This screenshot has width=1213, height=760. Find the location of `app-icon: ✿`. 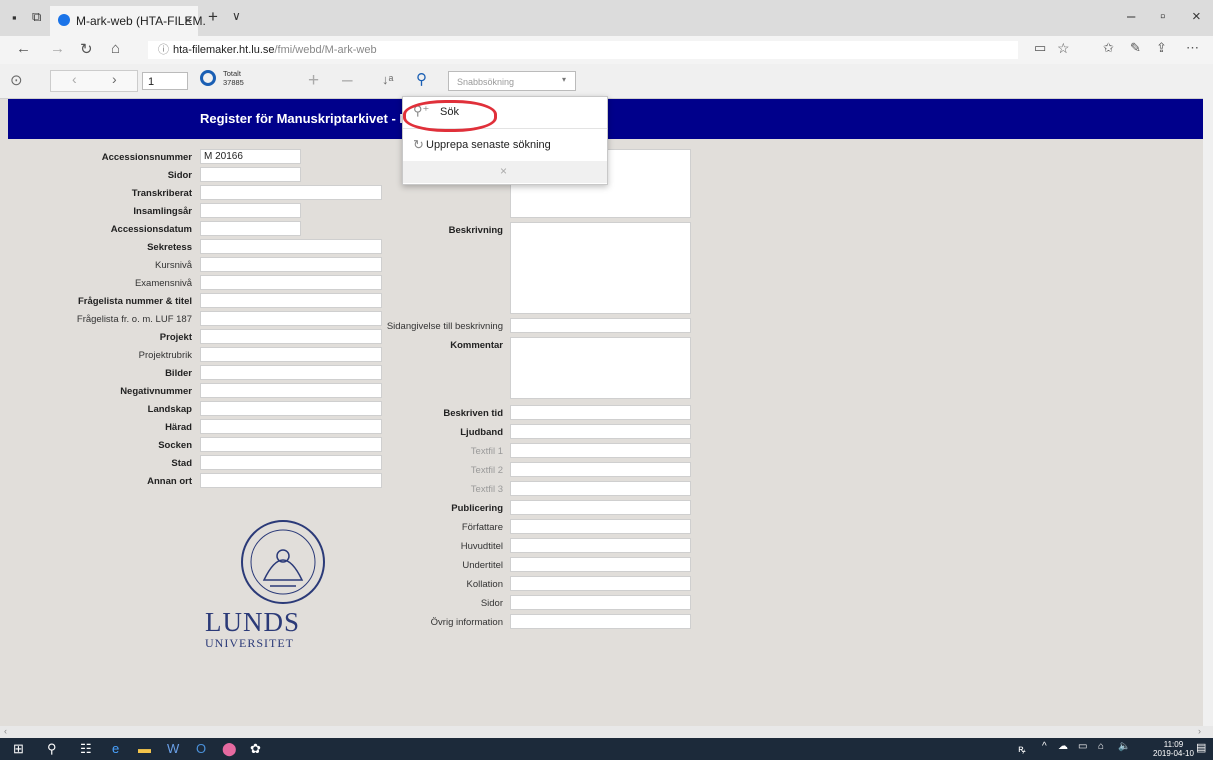

app-icon: ✿ is located at coordinates (255, 749).